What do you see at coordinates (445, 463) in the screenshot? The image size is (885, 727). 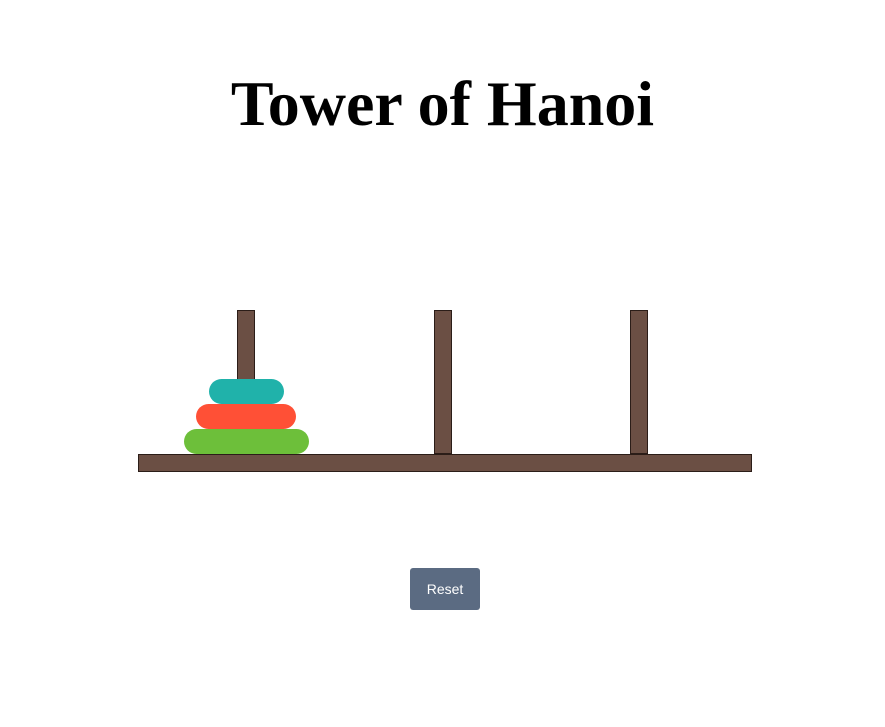 I see `board-base` at bounding box center [445, 463].